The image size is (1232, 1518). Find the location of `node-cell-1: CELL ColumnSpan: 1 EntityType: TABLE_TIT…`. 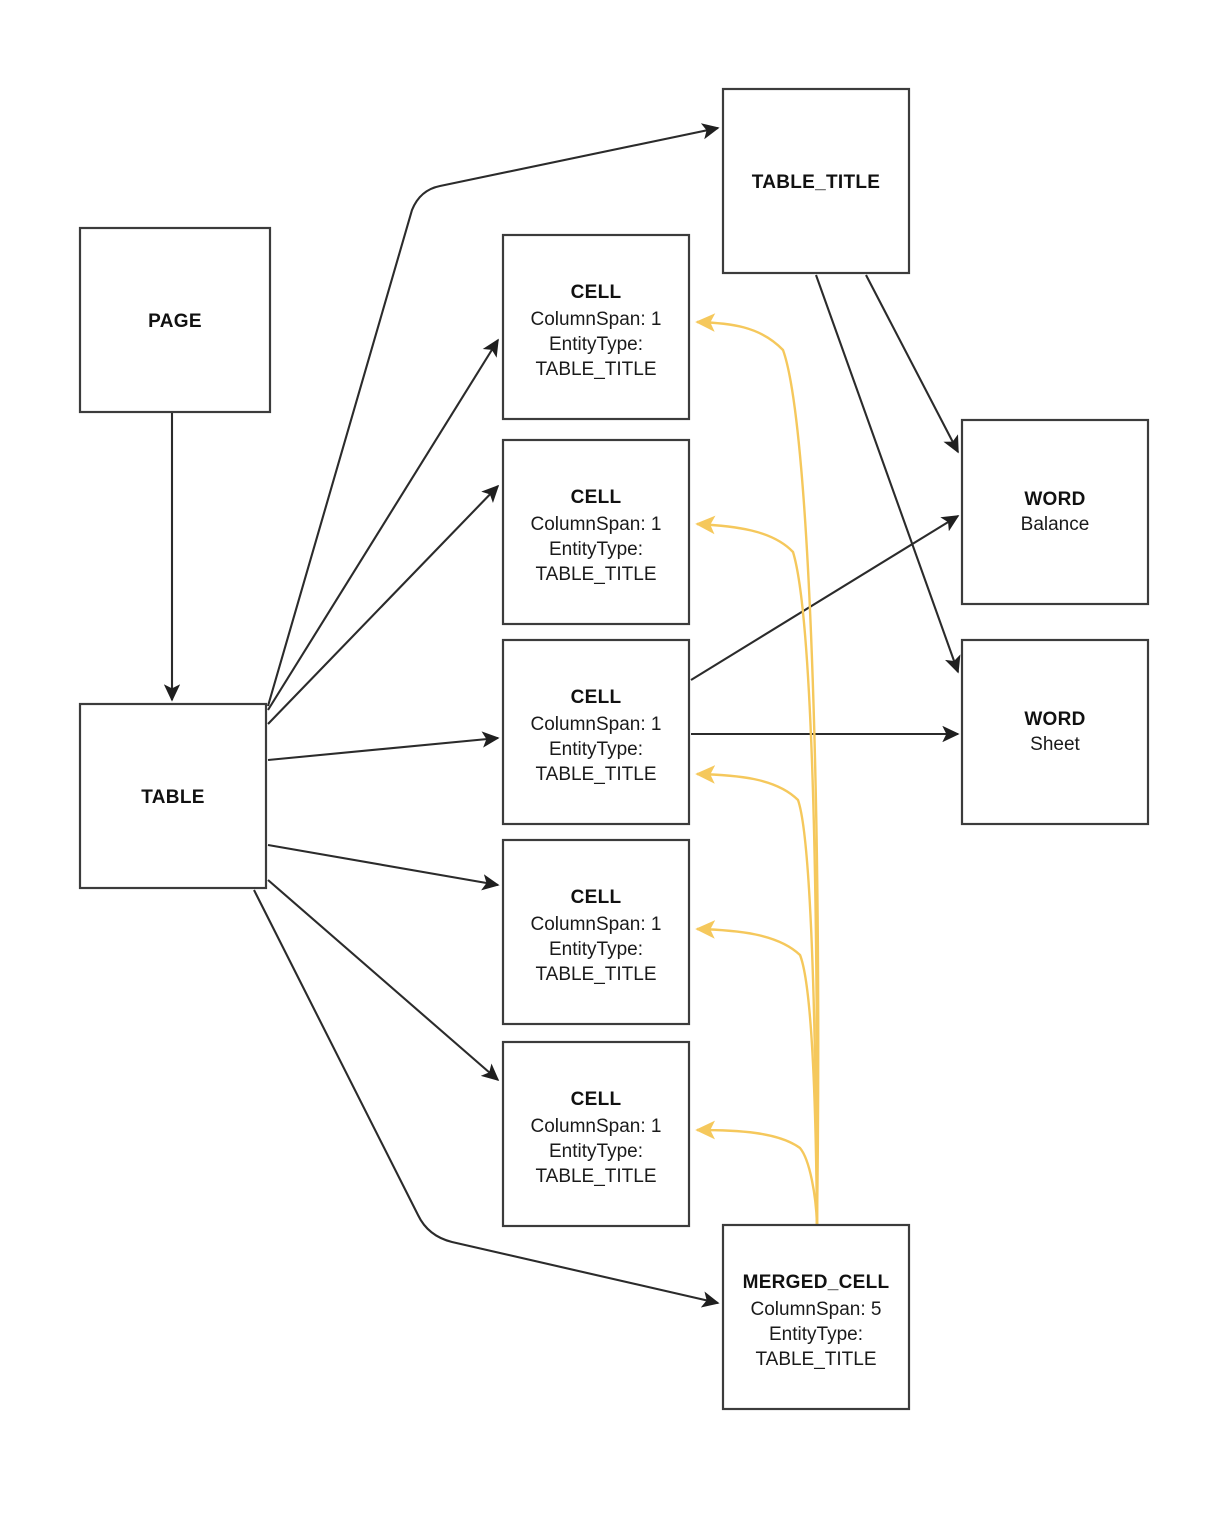

node-cell-1: CELL ColumnSpan: 1 EntityType: TABLE_TIT… is located at coordinates (596, 327).